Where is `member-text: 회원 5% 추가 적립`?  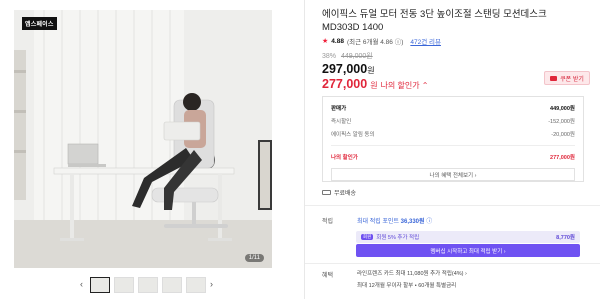
member-text: 회원 5% 추가 적립 is located at coordinates (398, 238).